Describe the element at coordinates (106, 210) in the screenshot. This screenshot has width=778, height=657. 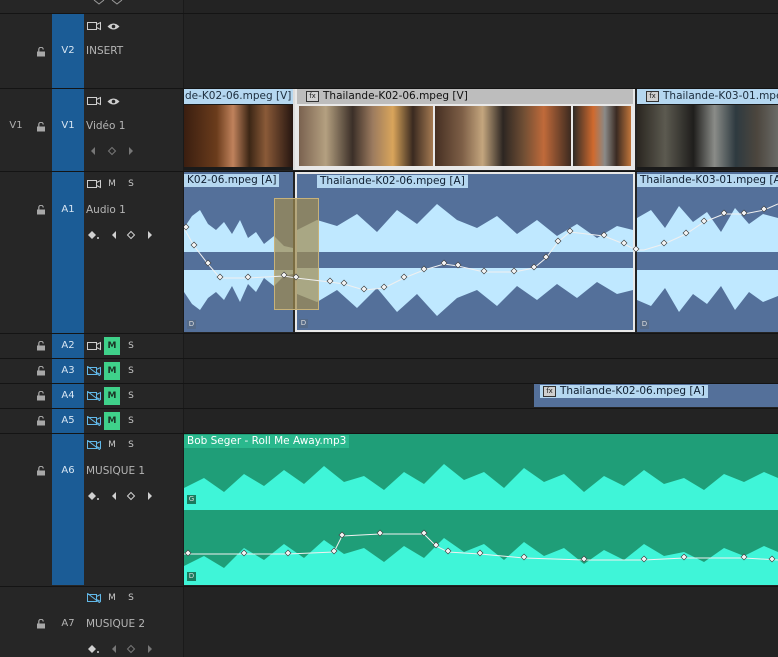
I see `a1-track-name: Audio 1` at that location.